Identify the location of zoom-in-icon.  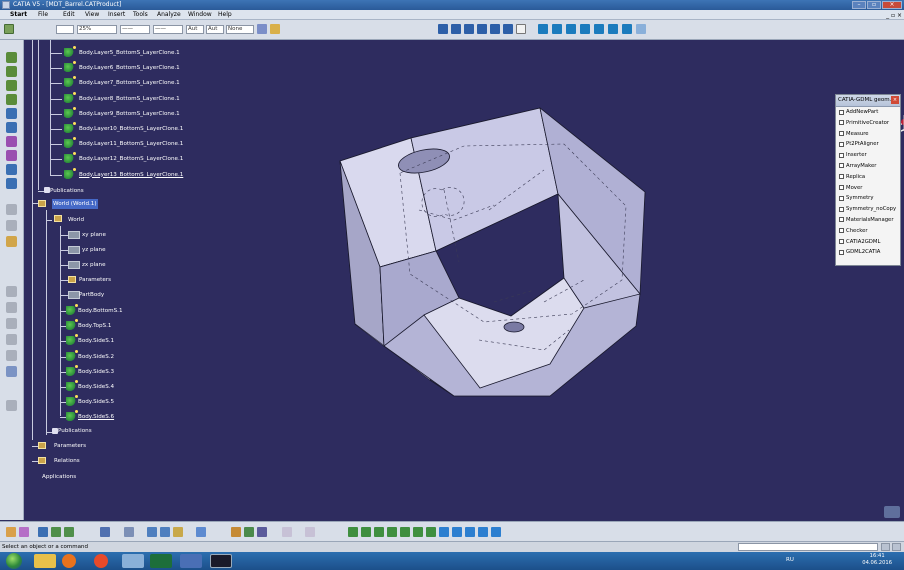
(405, 532).